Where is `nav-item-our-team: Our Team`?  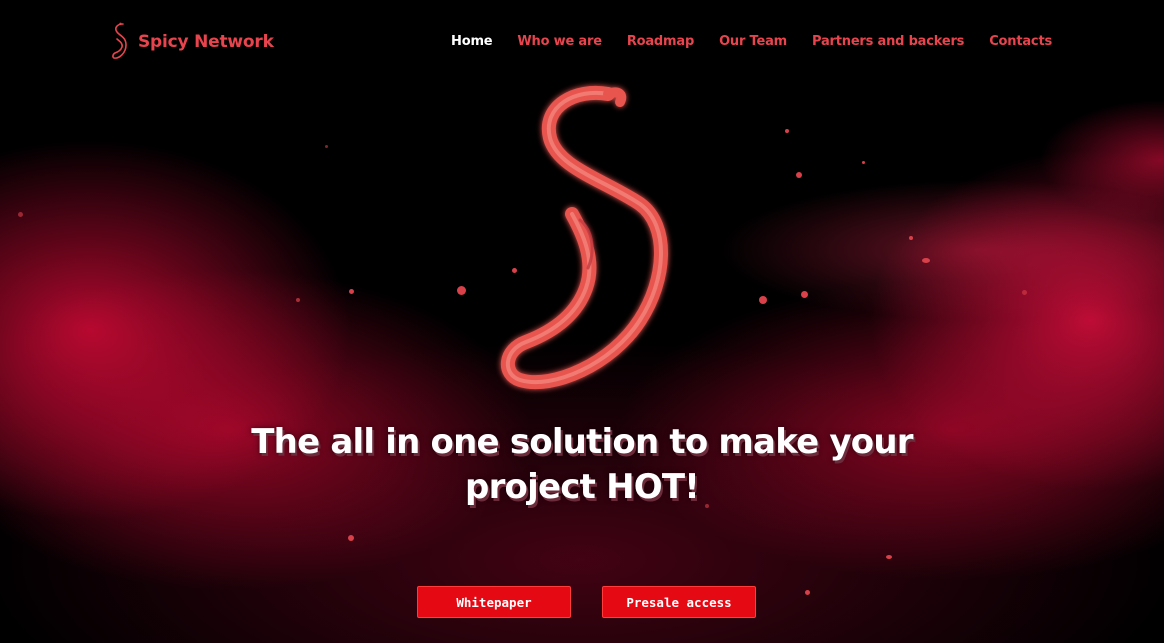 nav-item-our-team: Our Team is located at coordinates (753, 41).